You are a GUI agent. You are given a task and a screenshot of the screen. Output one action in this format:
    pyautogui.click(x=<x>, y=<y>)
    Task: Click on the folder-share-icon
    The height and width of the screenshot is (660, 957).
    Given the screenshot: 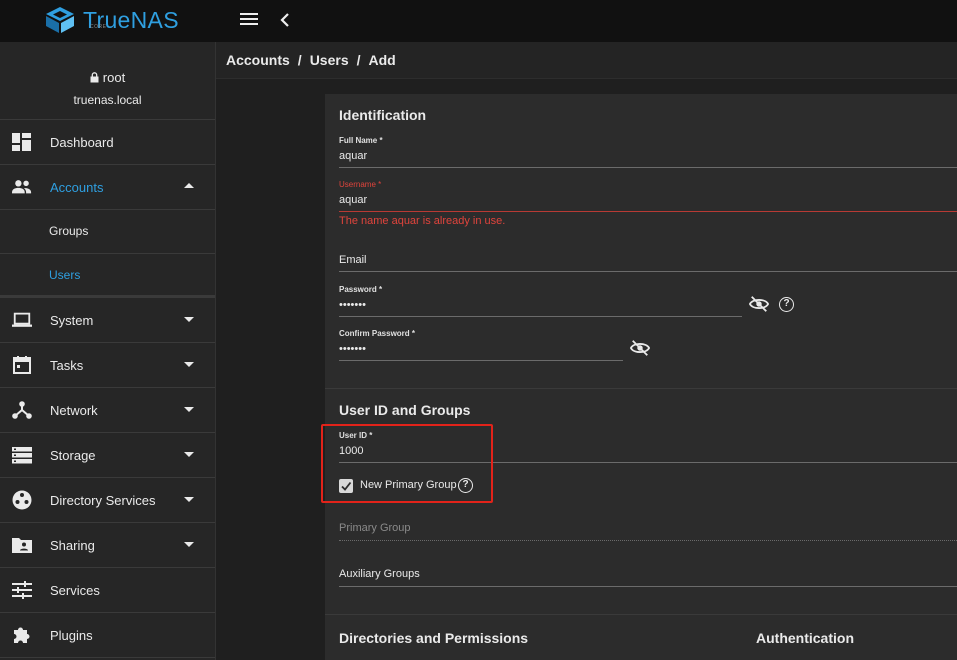 What is the action you would take?
    pyautogui.click(x=22, y=545)
    